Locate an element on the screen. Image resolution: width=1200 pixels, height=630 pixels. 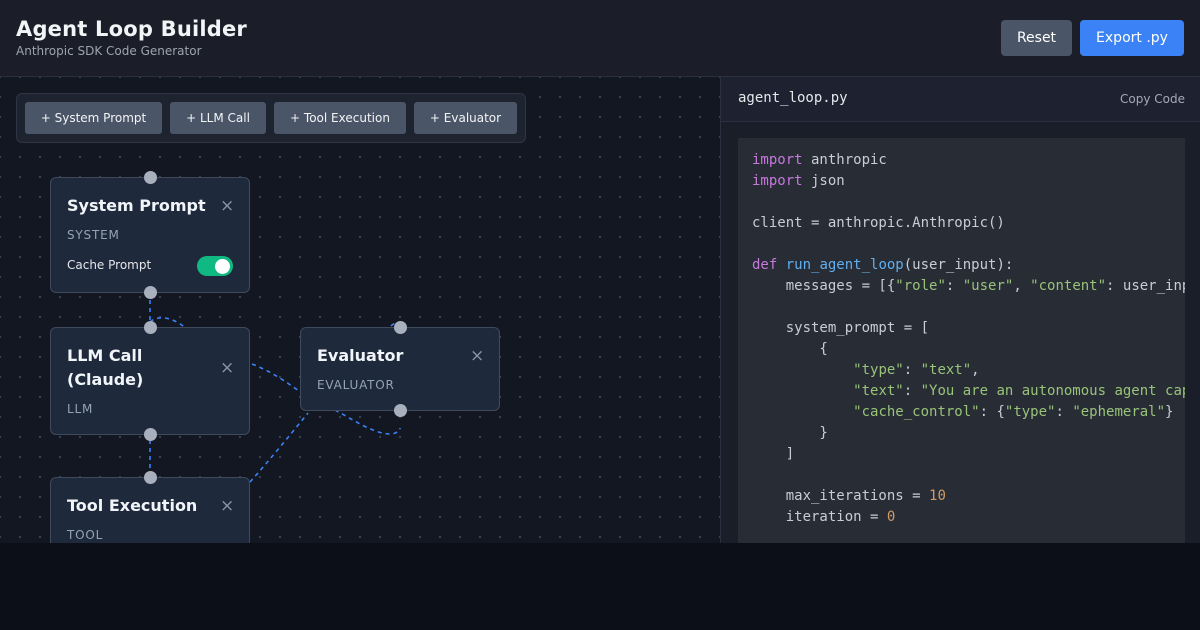
code-token: } is located at coordinates (1169, 412).